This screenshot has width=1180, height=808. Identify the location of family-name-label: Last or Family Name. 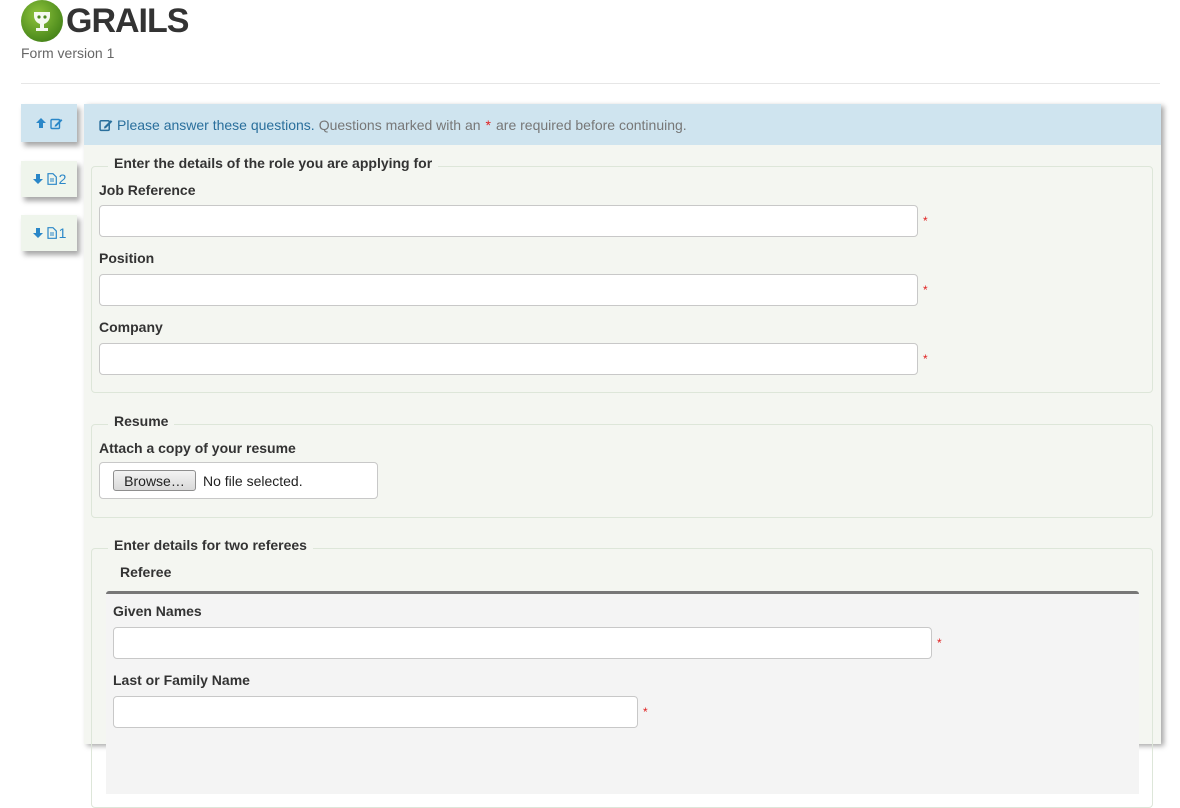
(181, 680).